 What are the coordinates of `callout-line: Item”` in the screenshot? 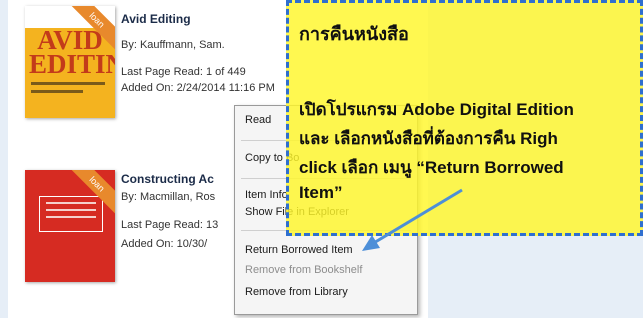 It's located at (321, 192).